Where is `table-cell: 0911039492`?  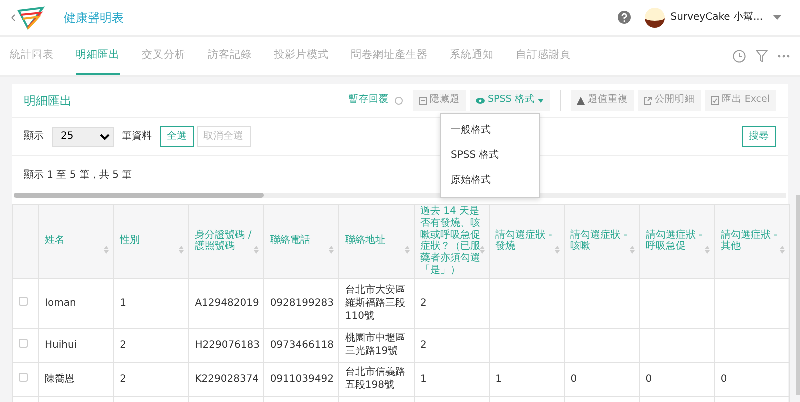
table-cell: 0911039492 is located at coordinates (302, 379).